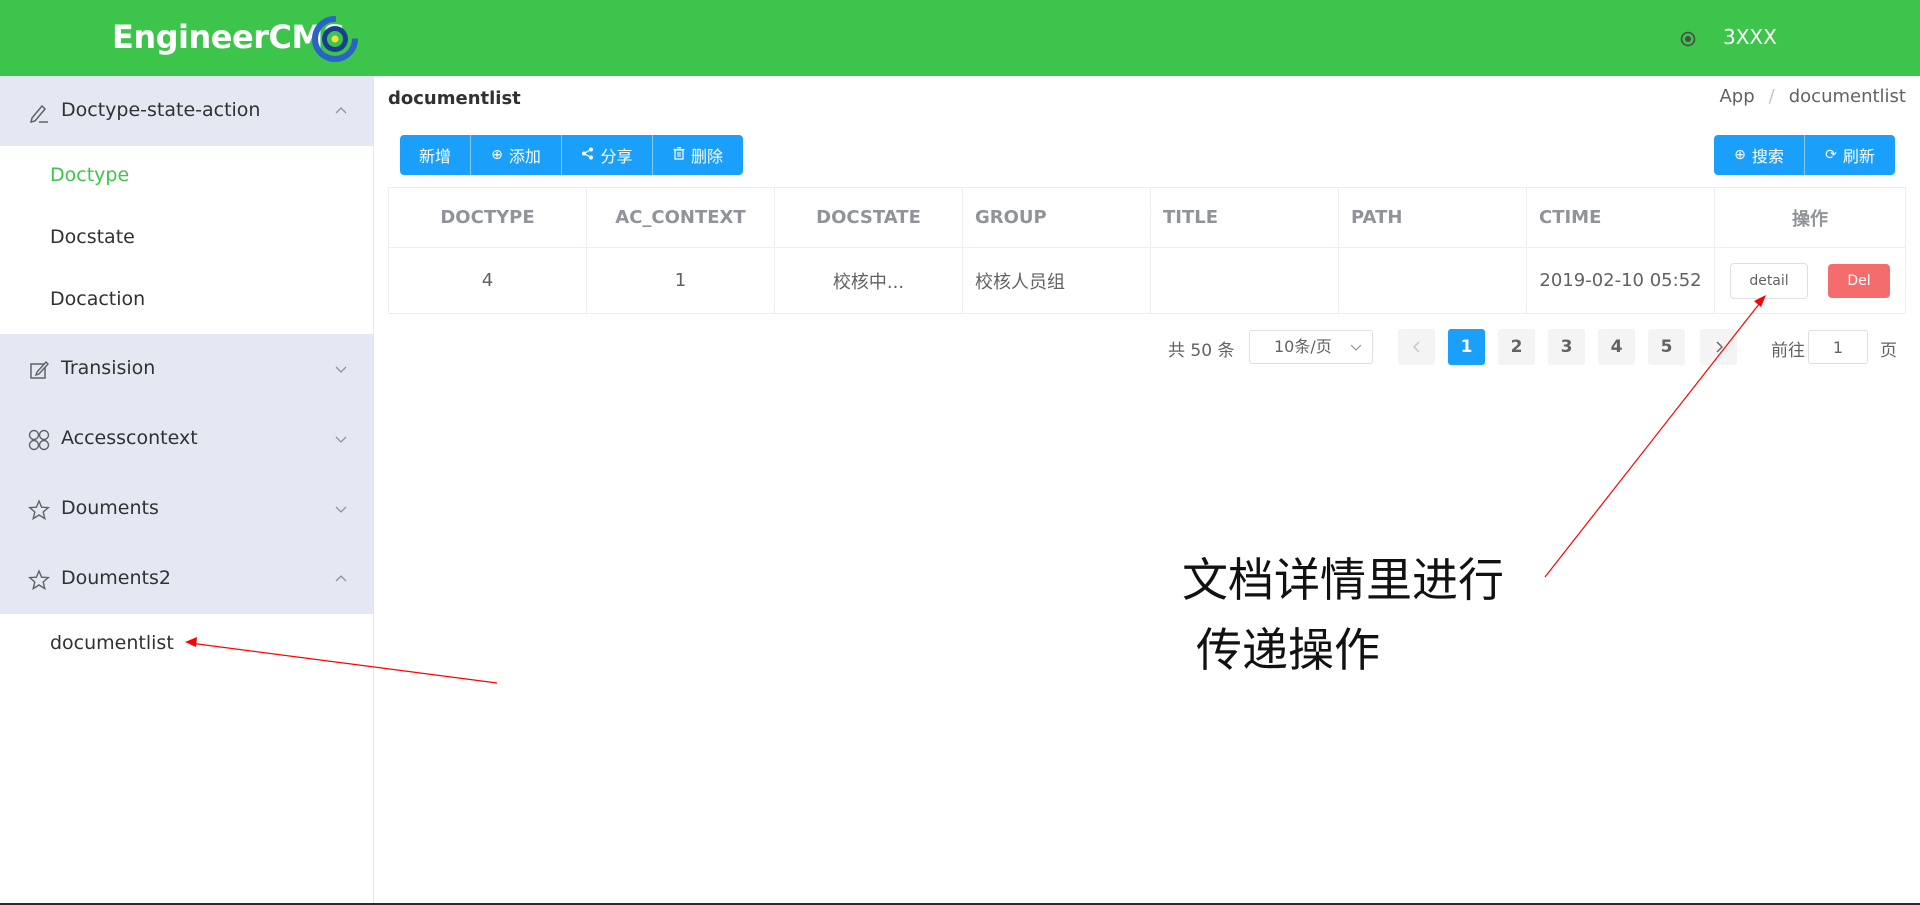 The width and height of the screenshot is (1920, 905). I want to click on share-button: 分享, so click(607, 155).